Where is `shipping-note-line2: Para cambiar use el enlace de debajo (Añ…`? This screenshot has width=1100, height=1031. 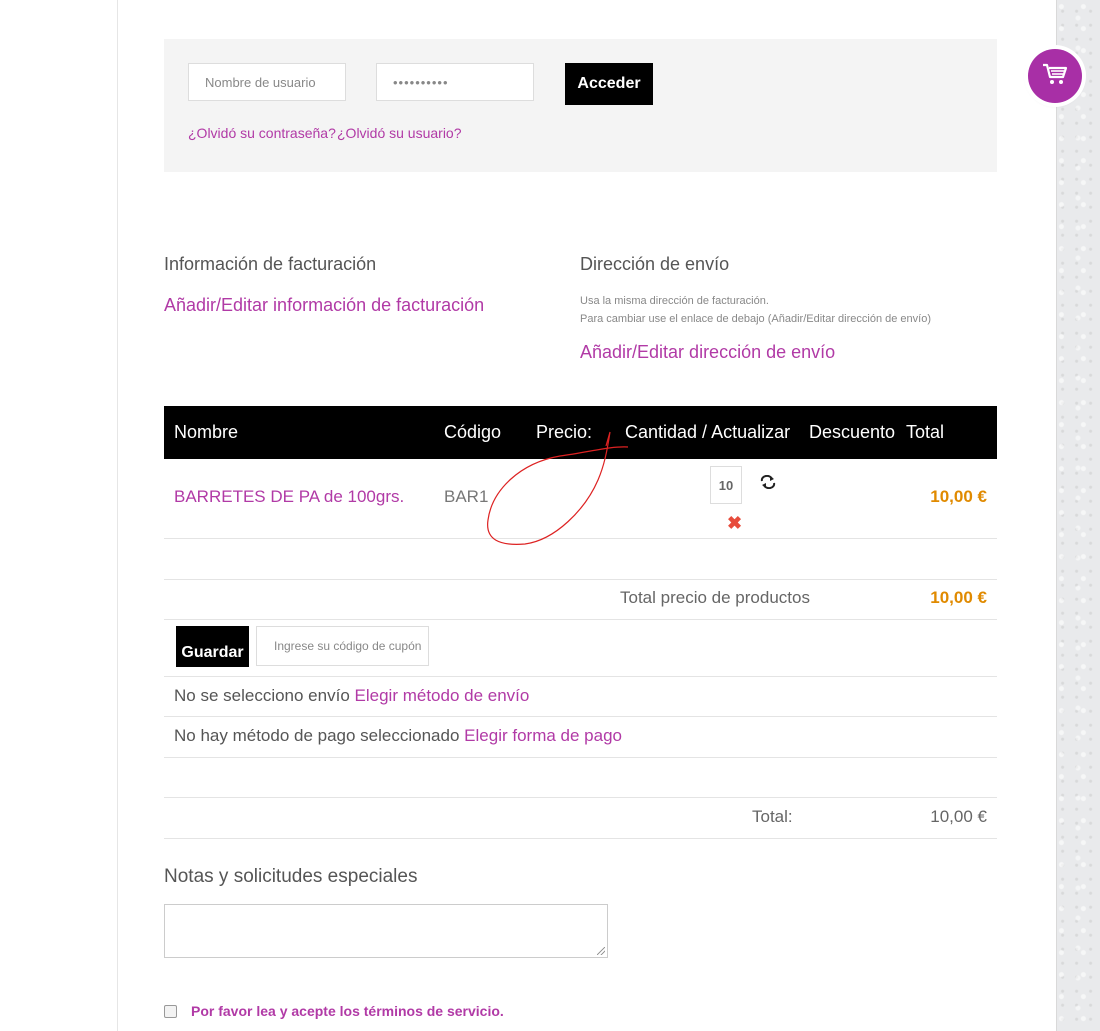
shipping-note-line2: Para cambiar use el enlace de debajo (Añ… is located at coordinates (755, 319).